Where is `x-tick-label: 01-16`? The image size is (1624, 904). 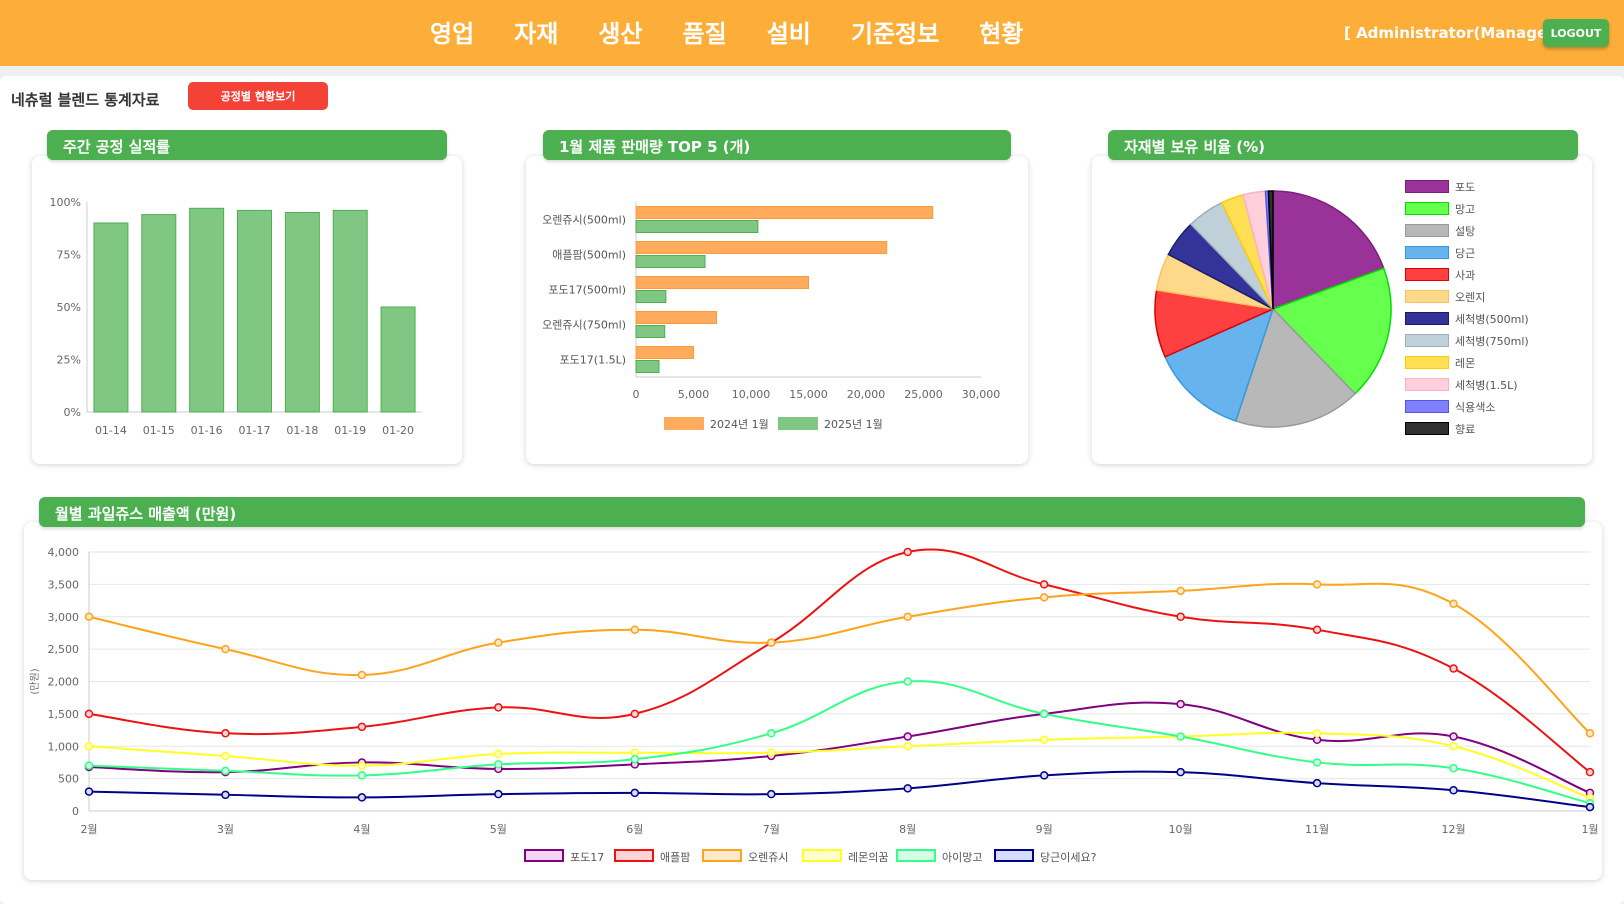
x-tick-label: 01-16 is located at coordinates (207, 430).